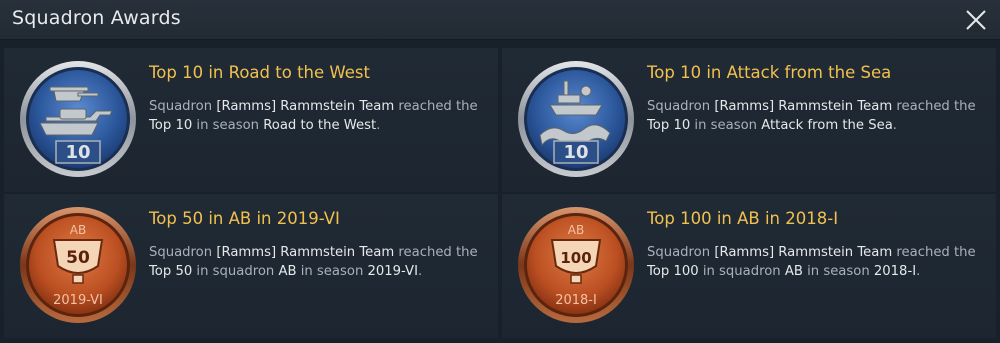 The image size is (1000, 343). Describe the element at coordinates (259, 72) in the screenshot. I see `award-title: Top 10 in Road to the West` at that location.